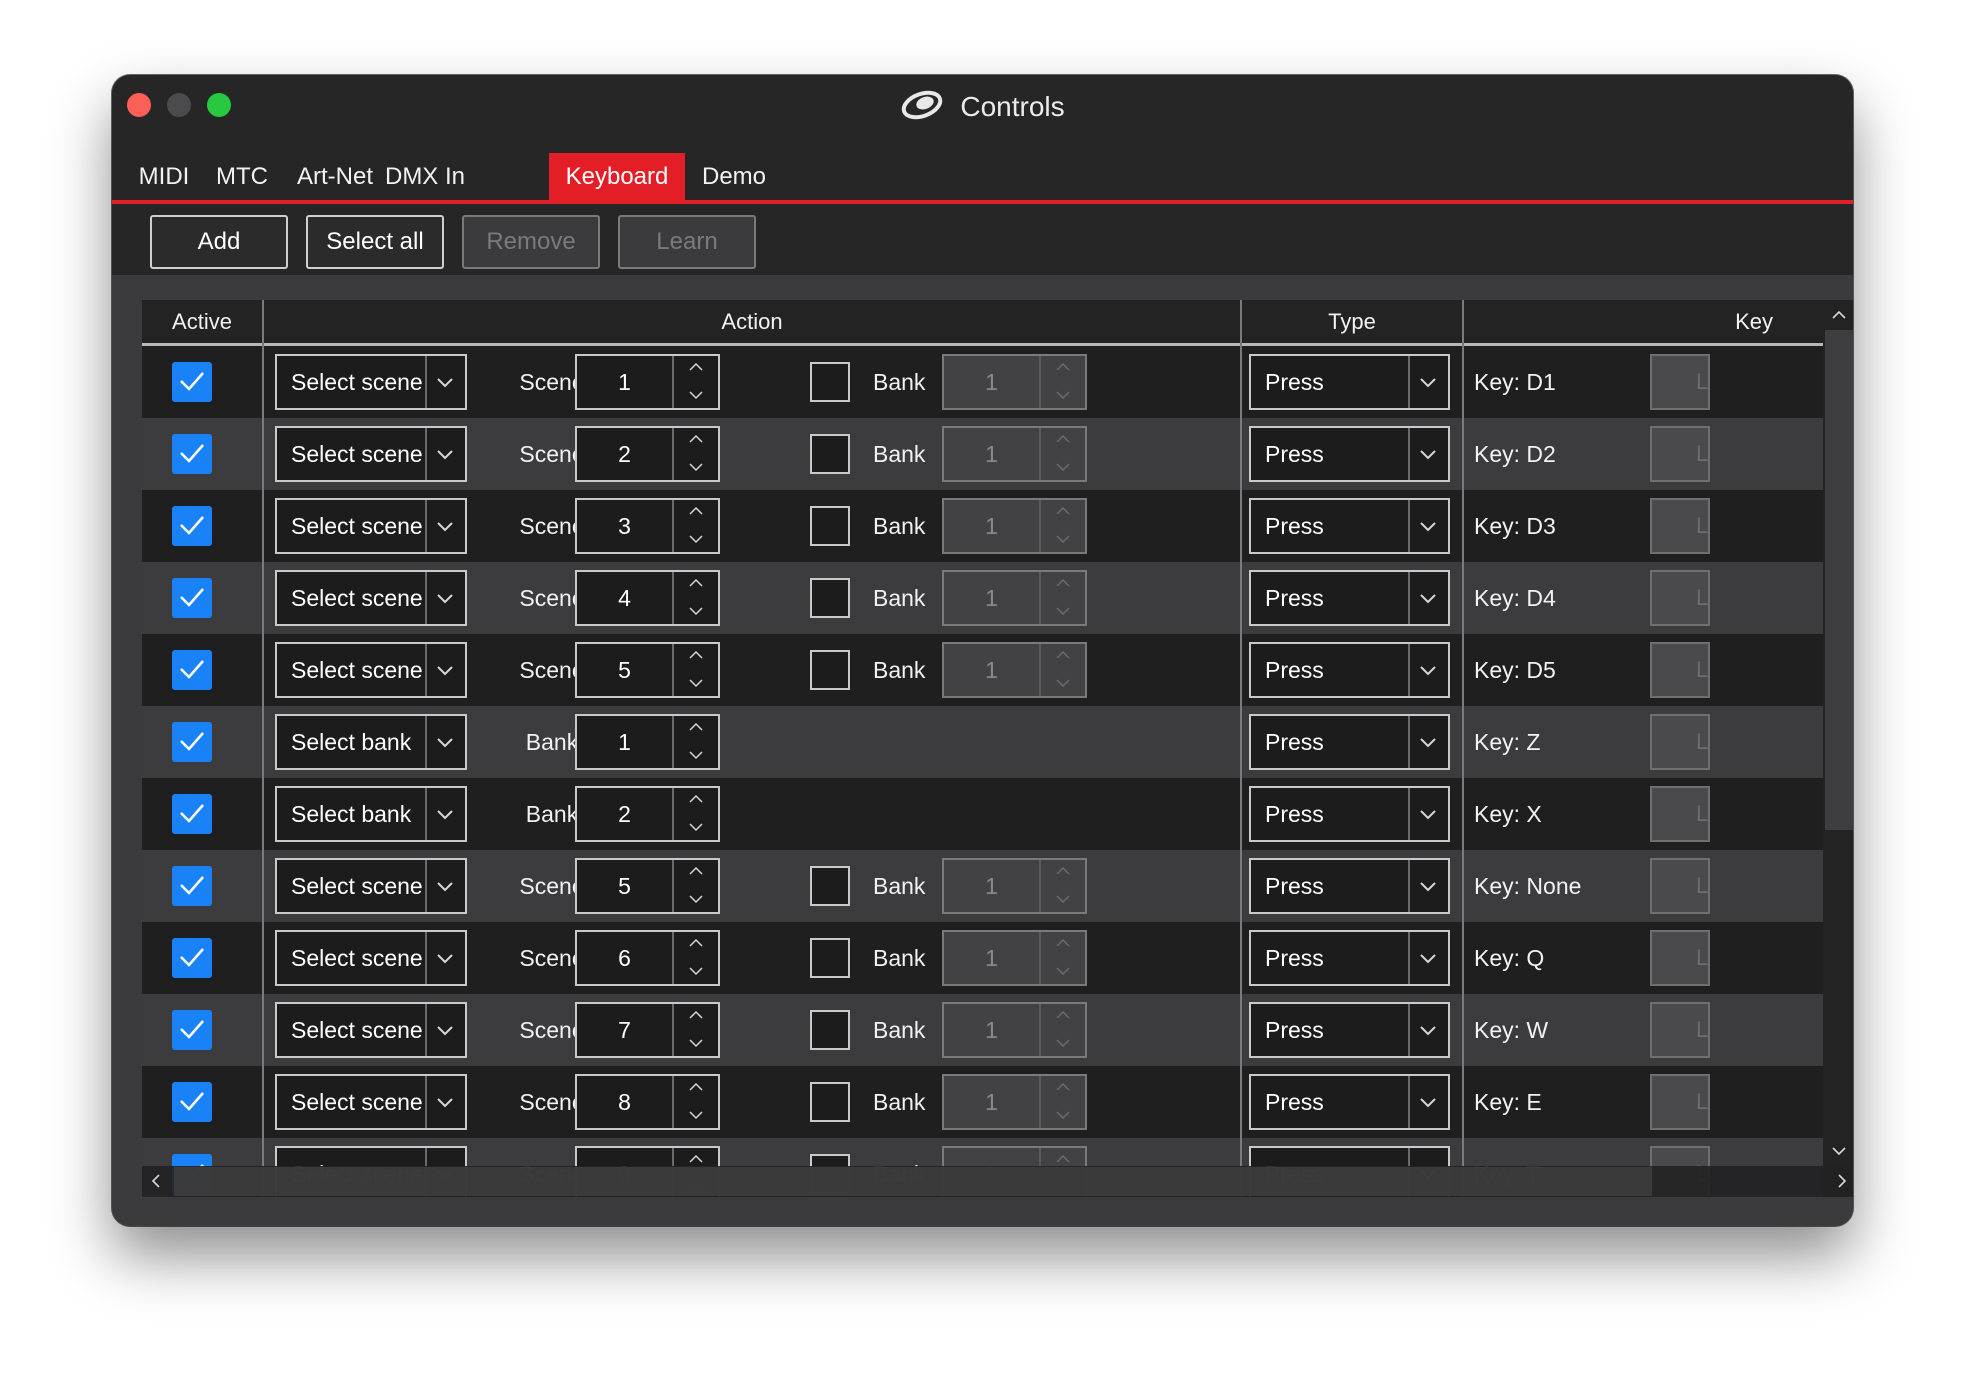  Describe the element at coordinates (1838, 748) in the screenshot. I see `vertical-scrollbar` at that location.